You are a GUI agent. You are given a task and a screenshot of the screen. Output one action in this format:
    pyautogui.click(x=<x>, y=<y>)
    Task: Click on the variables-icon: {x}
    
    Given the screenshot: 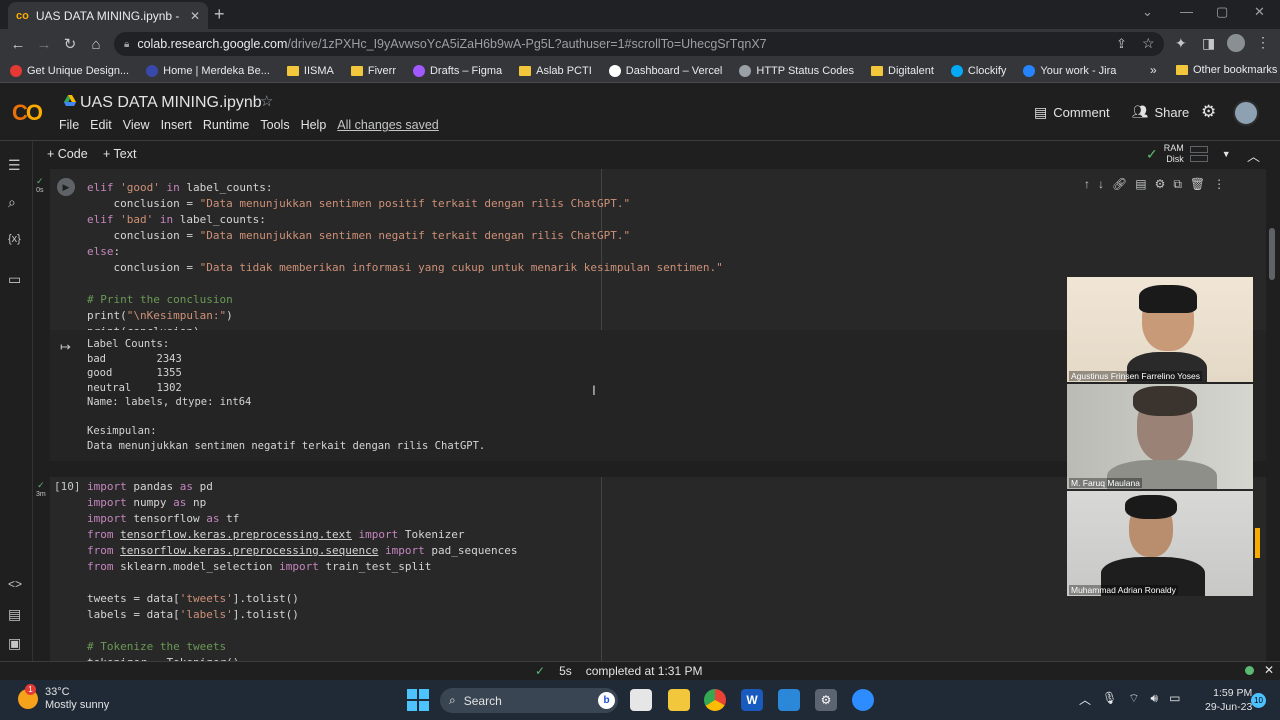 What is the action you would take?
    pyautogui.click(x=14, y=239)
    